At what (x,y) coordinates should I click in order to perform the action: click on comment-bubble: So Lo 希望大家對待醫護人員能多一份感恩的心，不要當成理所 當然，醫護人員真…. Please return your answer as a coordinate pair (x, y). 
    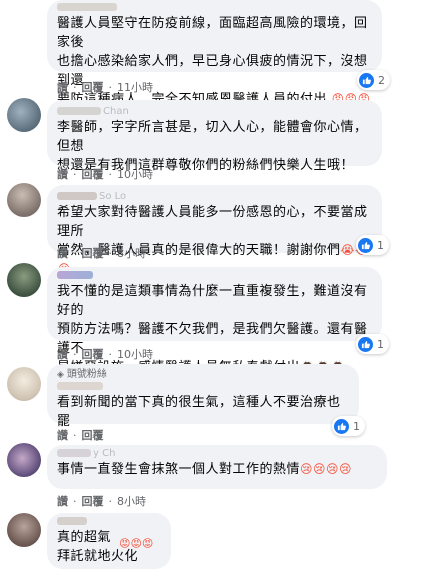
    Looking at the image, I should click on (214, 230).